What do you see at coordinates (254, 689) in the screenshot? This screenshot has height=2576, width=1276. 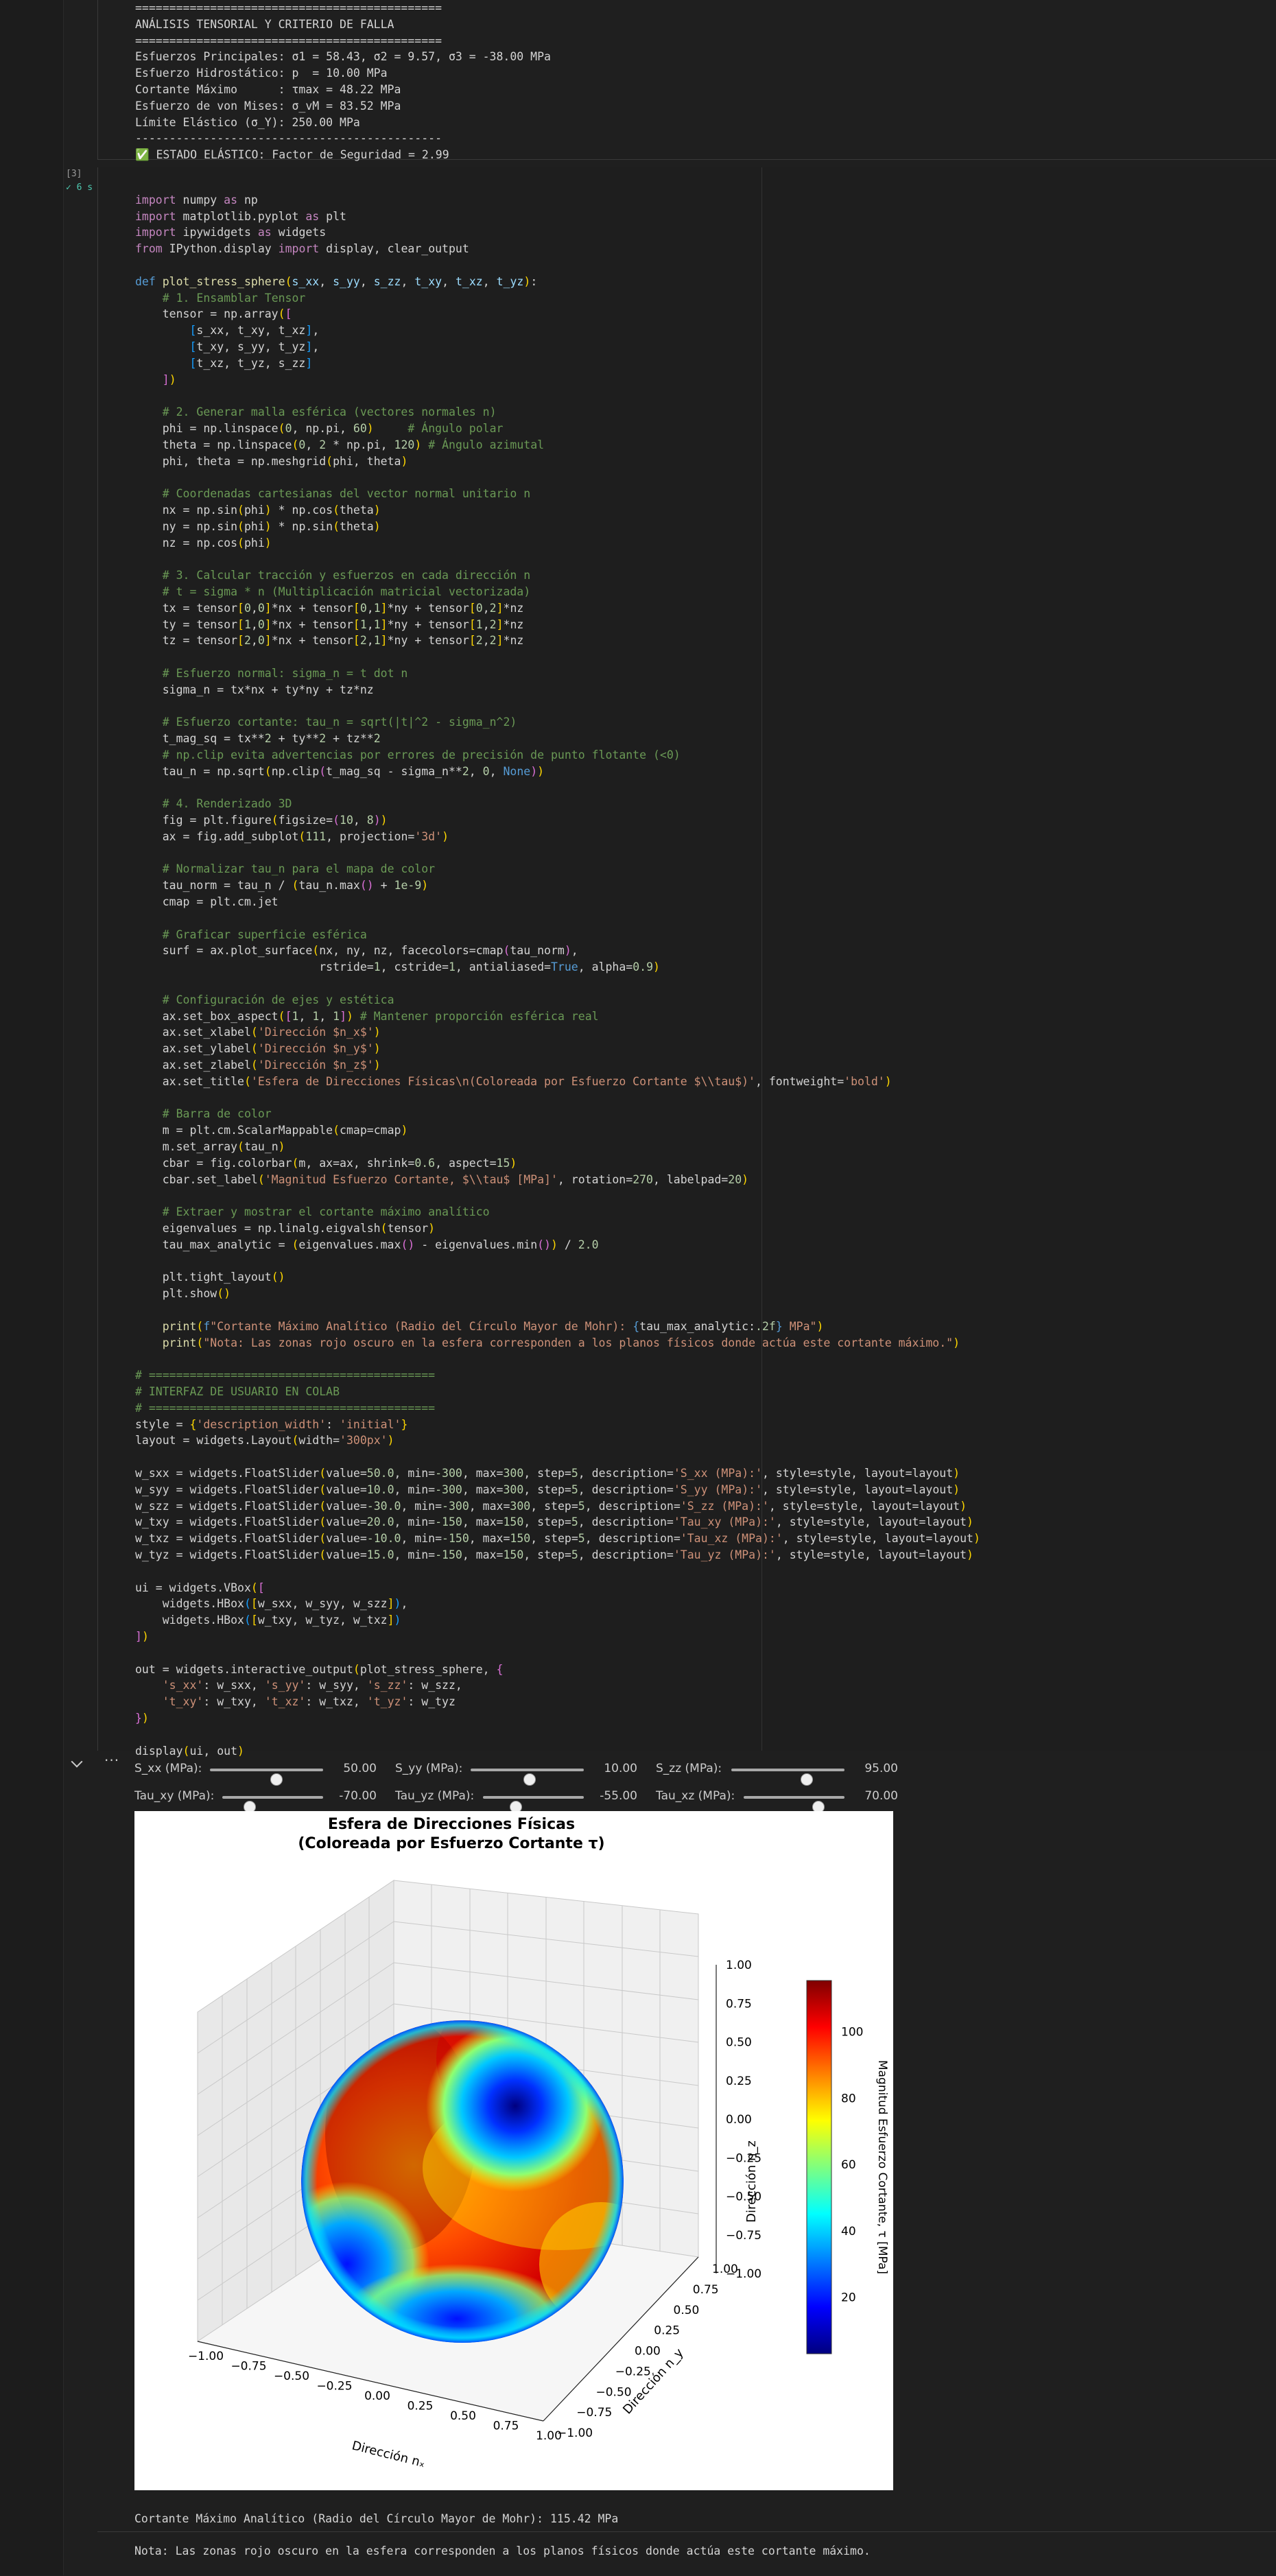 I see `code-line: sigma_n = tx*nx + ty*ny + tz*nz` at bounding box center [254, 689].